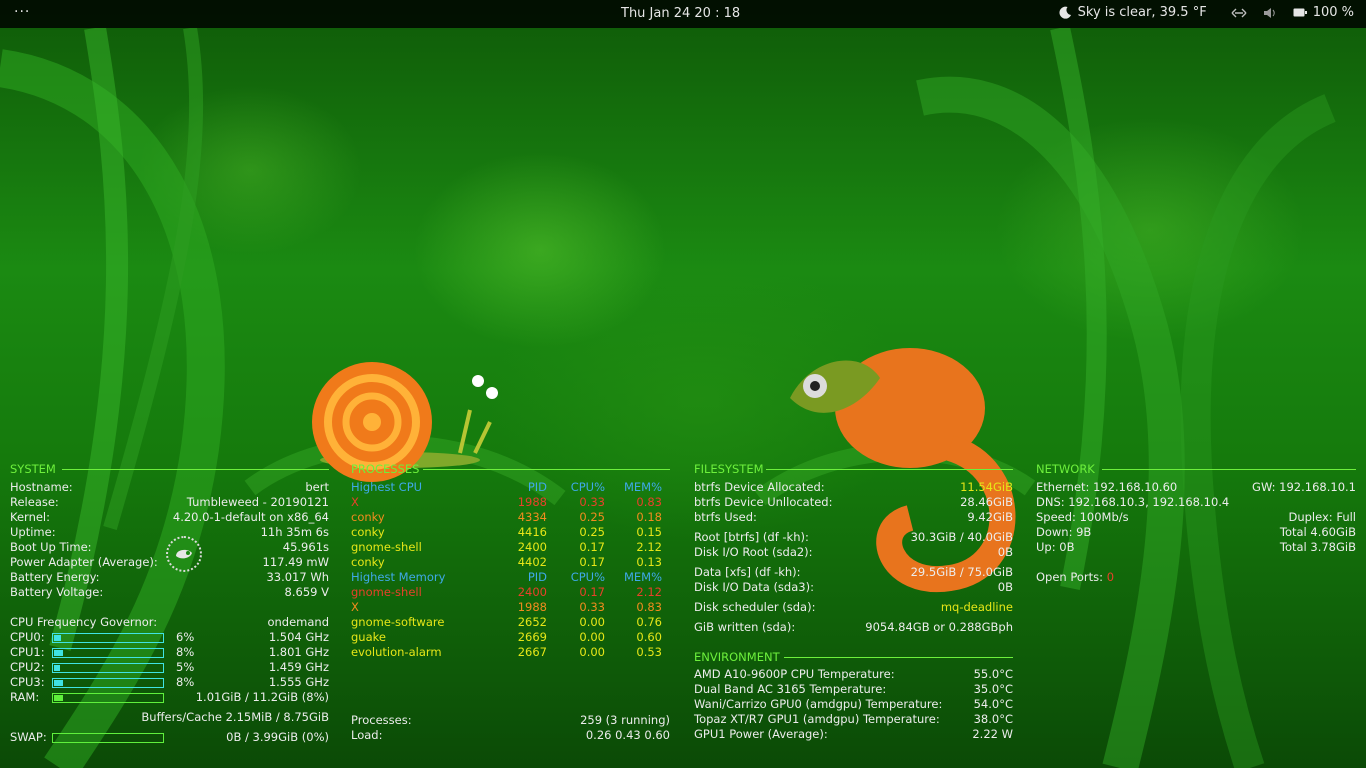 The width and height of the screenshot is (1366, 768). What do you see at coordinates (532, 517) in the screenshot?
I see `process-pid: 4334` at bounding box center [532, 517].